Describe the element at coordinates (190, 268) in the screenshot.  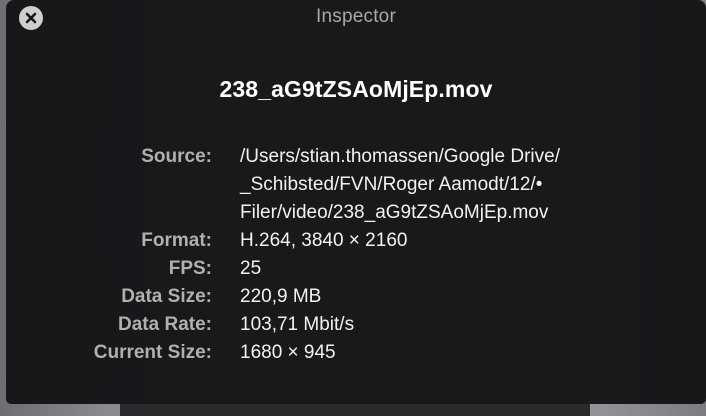
I see `fps-label: FPS:` at that location.